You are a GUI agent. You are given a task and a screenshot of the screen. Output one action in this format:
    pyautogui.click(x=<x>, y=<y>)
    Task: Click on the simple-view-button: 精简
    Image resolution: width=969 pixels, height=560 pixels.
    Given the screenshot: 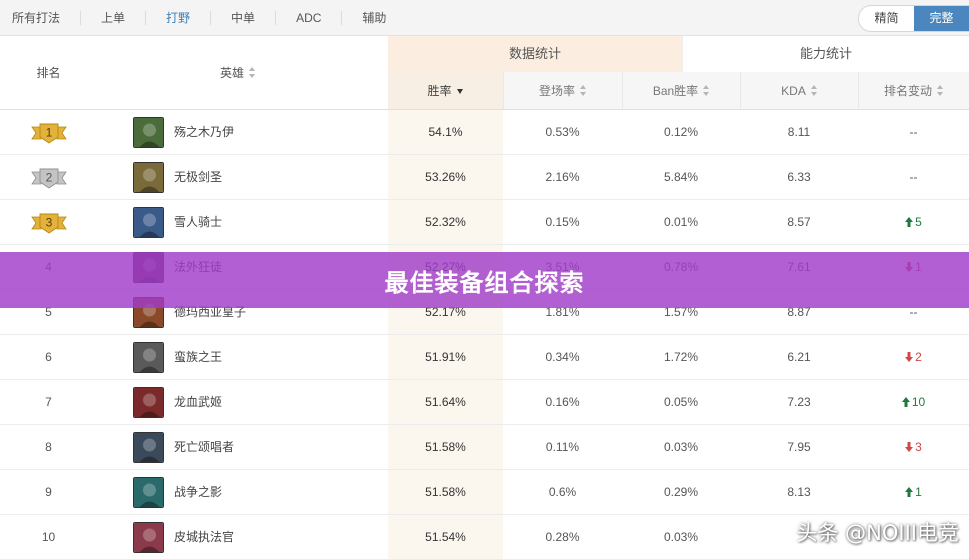 What is the action you would take?
    pyautogui.click(x=886, y=18)
    